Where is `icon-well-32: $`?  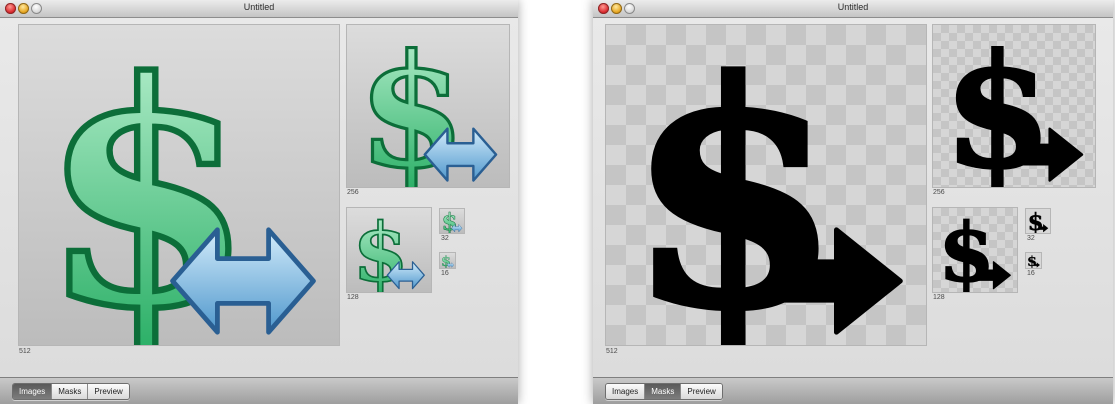
icon-well-32: $ is located at coordinates (452, 221).